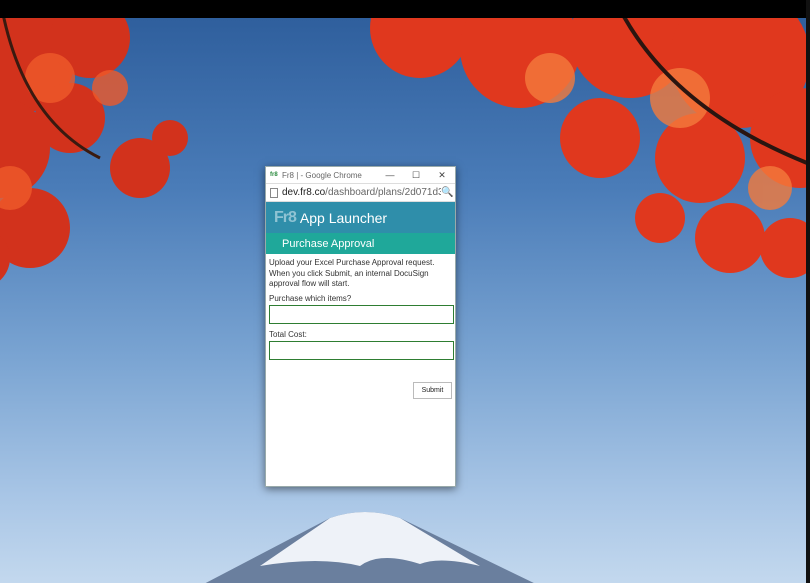 This screenshot has height=583, width=810. What do you see at coordinates (361, 350) in the screenshot?
I see `cost-input` at bounding box center [361, 350].